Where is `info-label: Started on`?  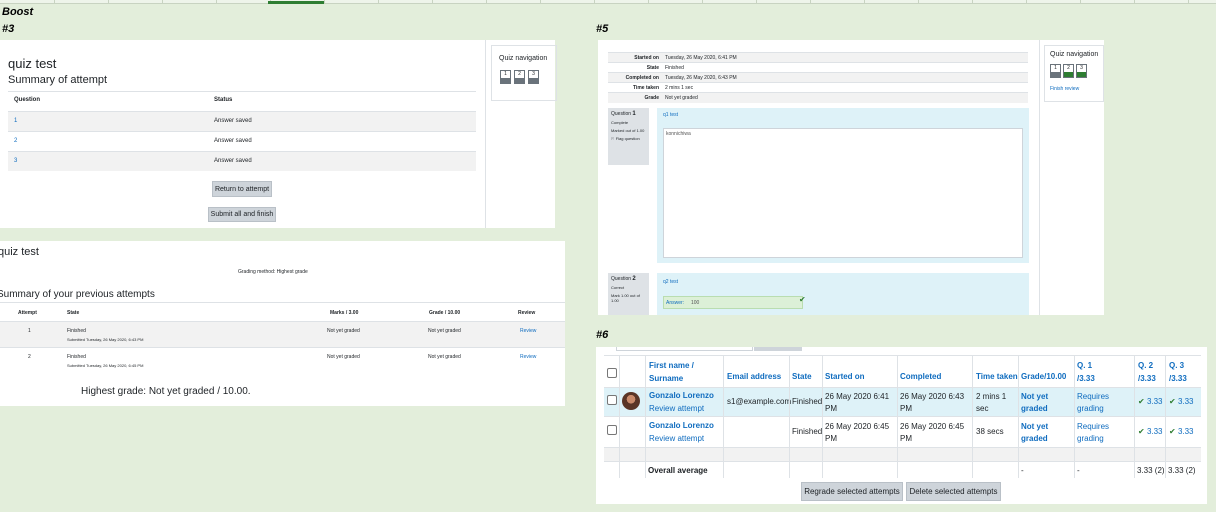
info-label: Started on is located at coordinates (646, 57).